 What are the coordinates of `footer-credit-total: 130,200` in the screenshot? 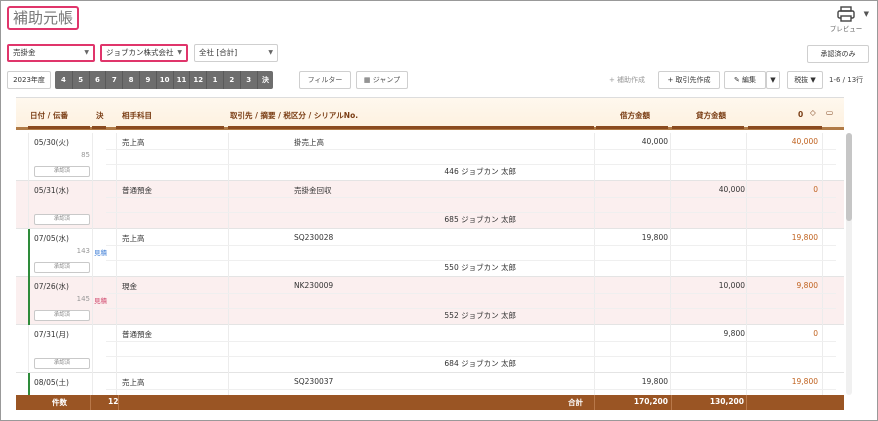 It's located at (726, 401).